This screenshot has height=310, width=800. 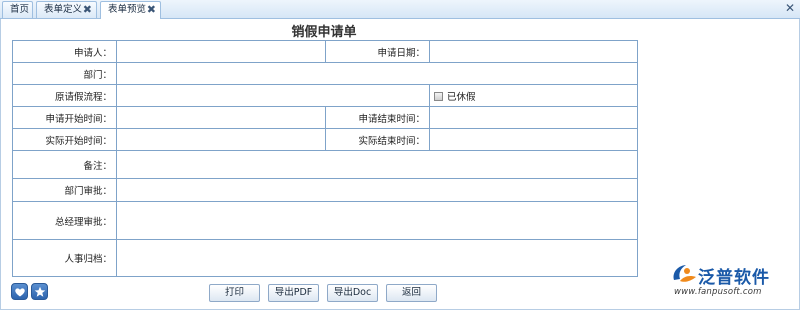 I want to click on dept-approval-label: 部门审批：, so click(x=64, y=190).